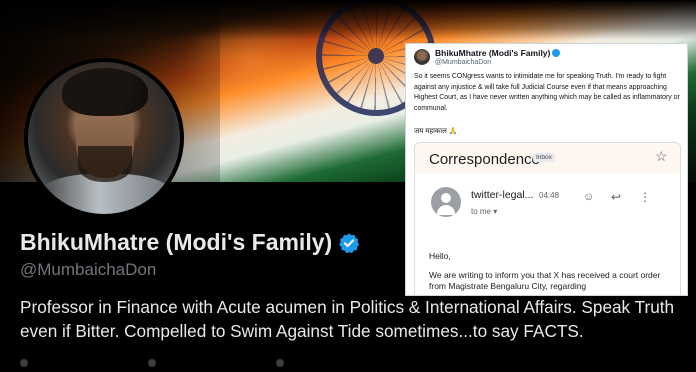  I want to click on email-header: Correspondence Inbox ☆, so click(547, 158).